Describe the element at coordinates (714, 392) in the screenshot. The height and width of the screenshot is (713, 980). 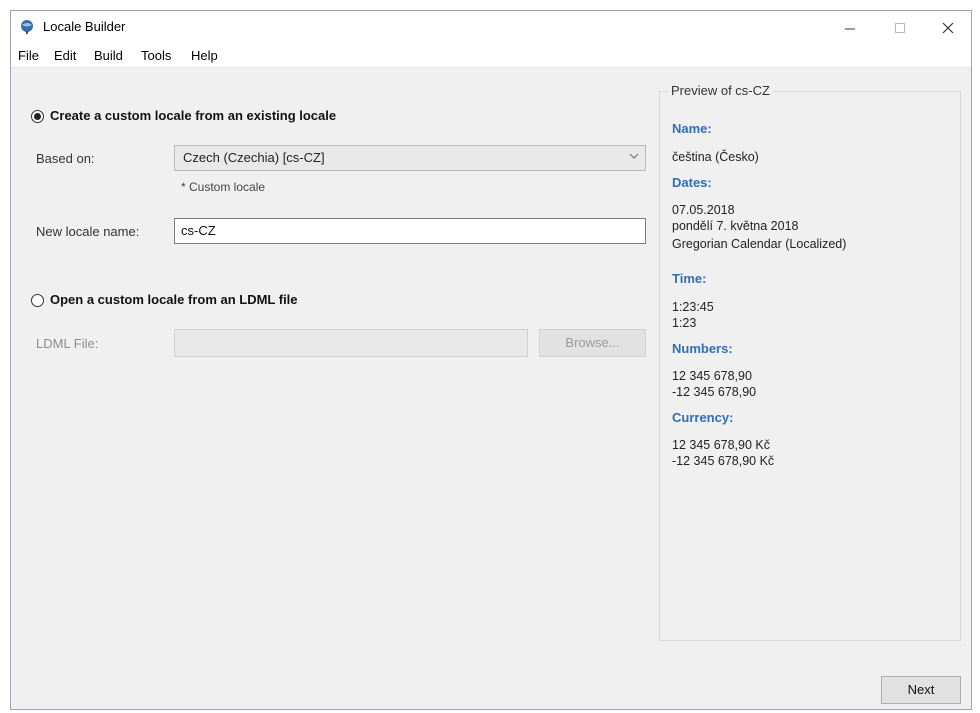
I see `preview-number-negative: -12 345 678,90` at that location.